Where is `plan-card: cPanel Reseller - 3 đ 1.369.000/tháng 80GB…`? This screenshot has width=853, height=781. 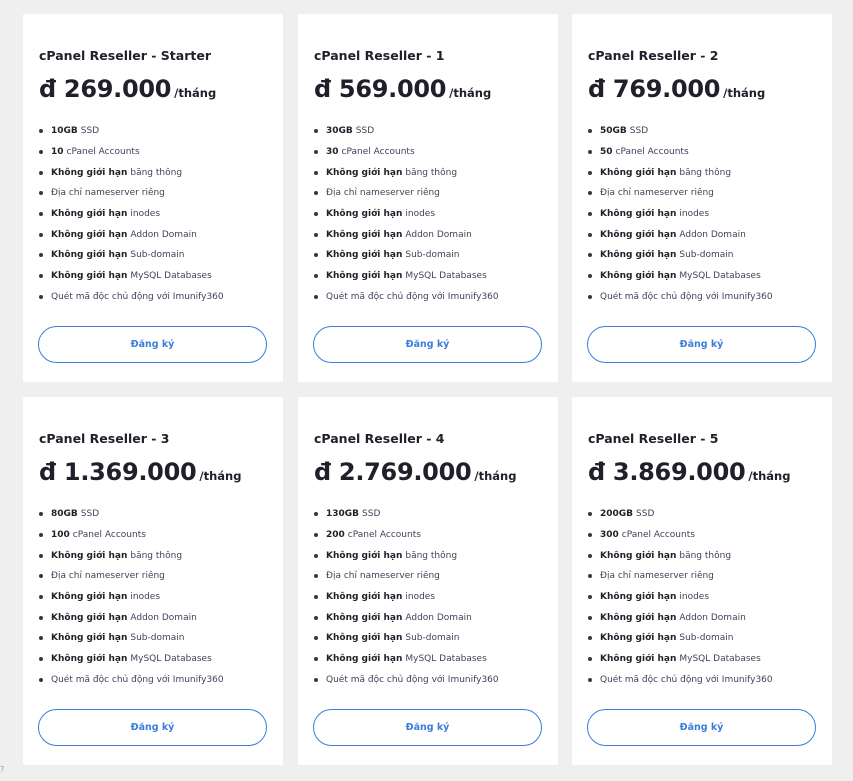
plan-card: cPanel Reseller - 3 đ 1.369.000/tháng 80GB… is located at coordinates (153, 581).